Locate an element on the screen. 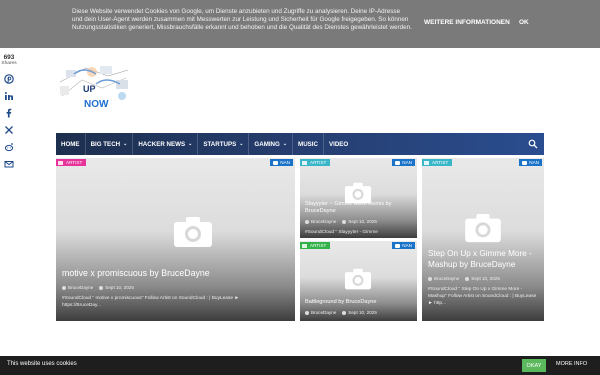 The width and height of the screenshot is (600, 375). nav-item-big-tech: BIG TECH ⌄ is located at coordinates (110, 144).